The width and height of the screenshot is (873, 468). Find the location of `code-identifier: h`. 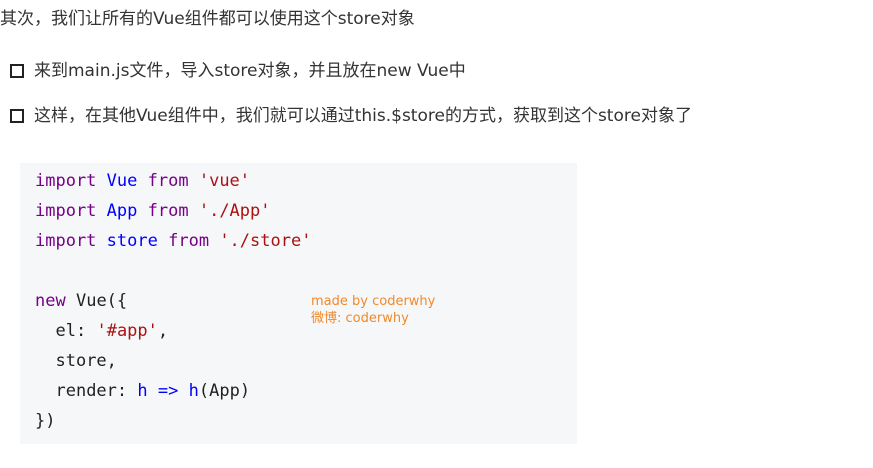

code-identifier: h is located at coordinates (142, 391).